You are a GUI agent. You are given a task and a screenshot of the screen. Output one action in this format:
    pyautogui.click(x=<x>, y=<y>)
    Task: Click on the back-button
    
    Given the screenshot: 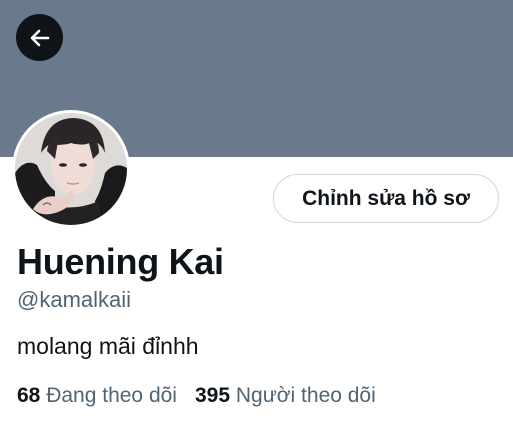 What is the action you would take?
    pyautogui.click(x=39, y=37)
    